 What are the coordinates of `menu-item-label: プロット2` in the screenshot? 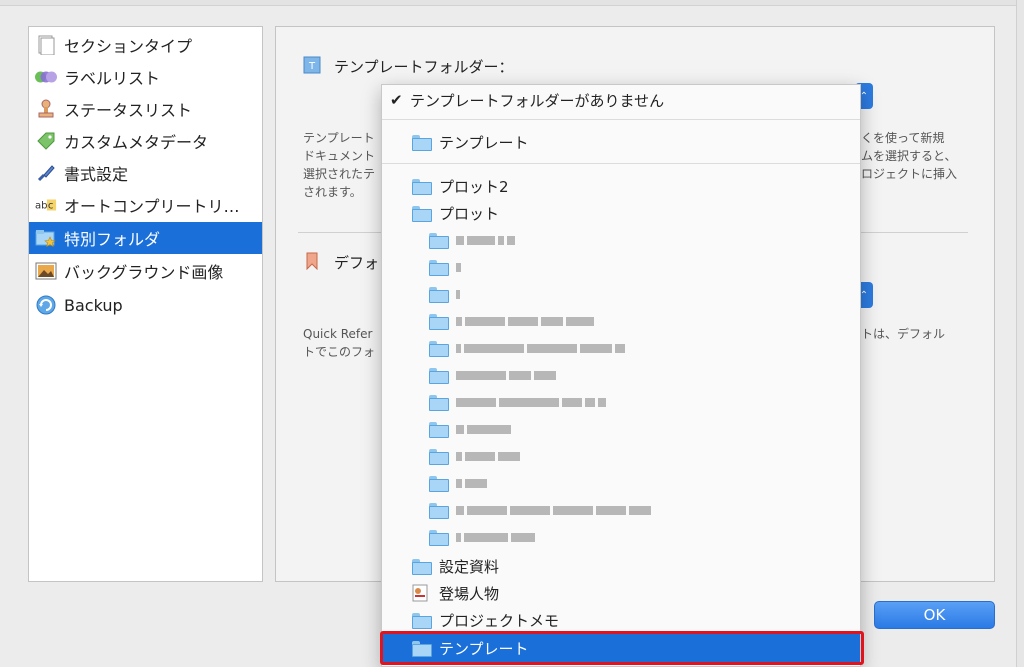 It's located at (474, 186).